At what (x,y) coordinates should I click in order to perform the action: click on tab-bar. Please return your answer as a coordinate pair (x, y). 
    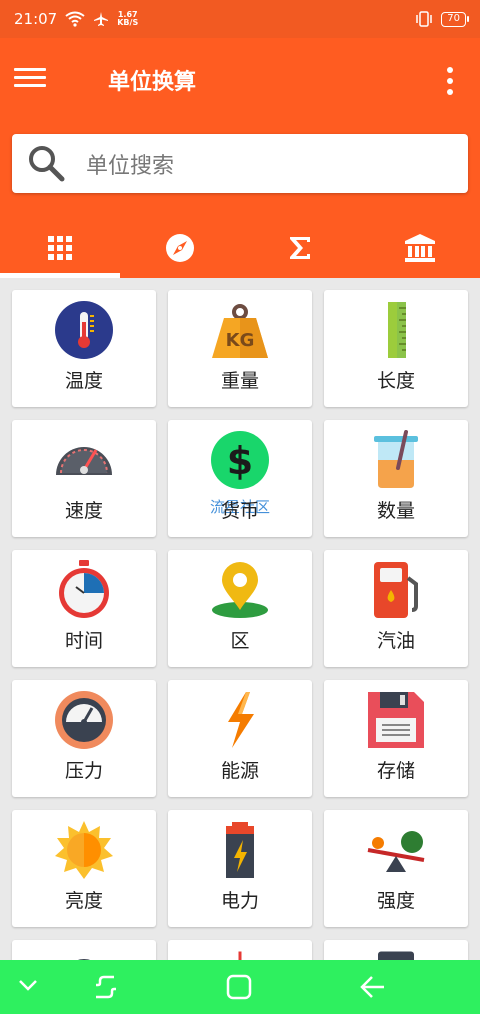
    Looking at the image, I should click on (240, 248).